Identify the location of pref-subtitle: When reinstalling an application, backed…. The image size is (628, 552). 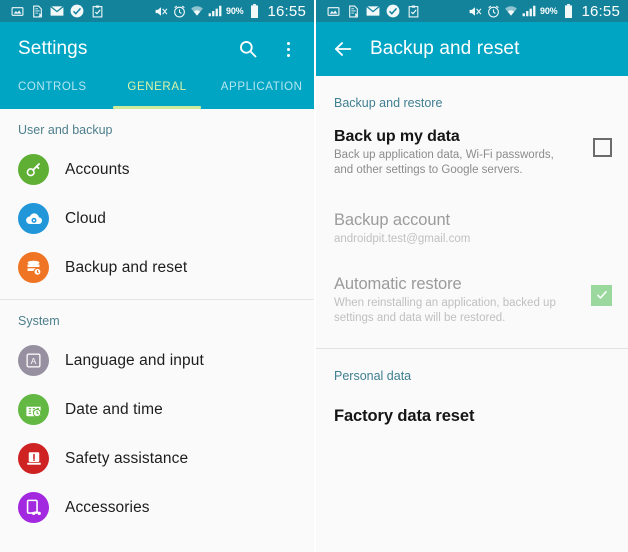
(445, 310).